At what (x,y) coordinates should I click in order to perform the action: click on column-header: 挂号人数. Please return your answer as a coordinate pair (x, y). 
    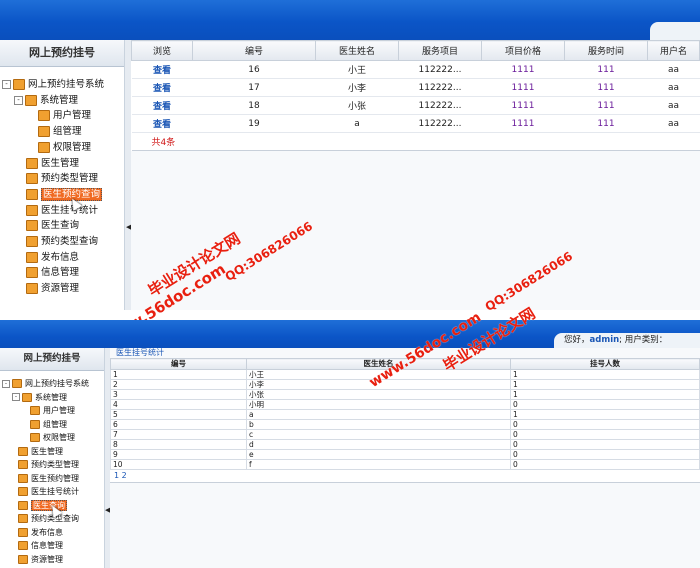
    Looking at the image, I should click on (605, 364).